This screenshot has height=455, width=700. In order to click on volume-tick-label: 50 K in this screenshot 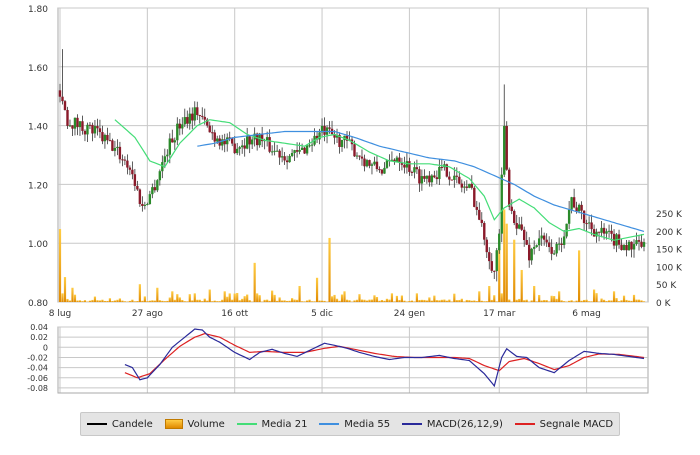, I will do `click(666, 286)`.